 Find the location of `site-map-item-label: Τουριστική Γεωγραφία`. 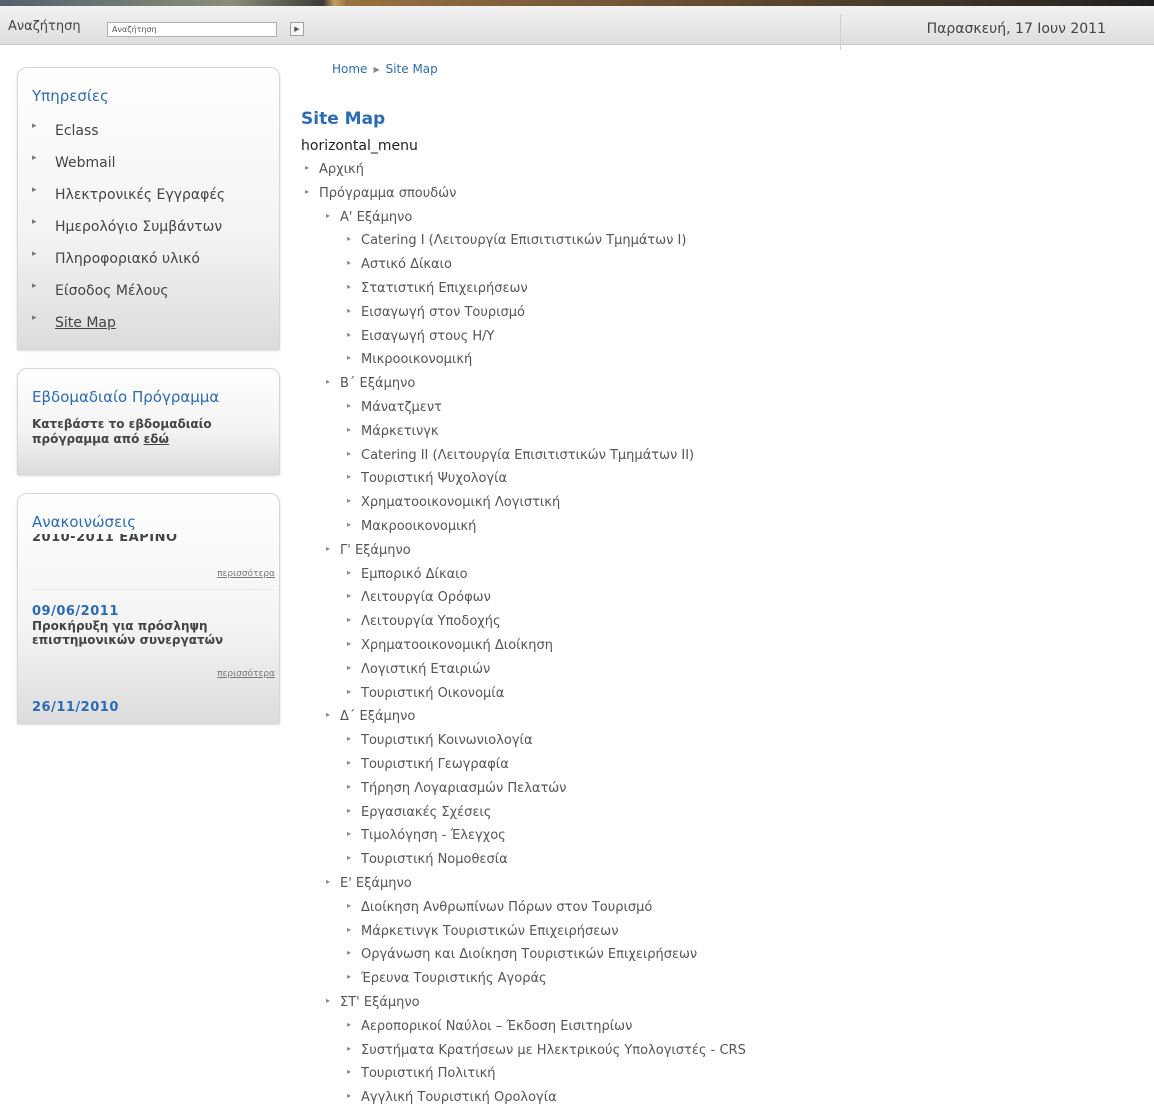

site-map-item-label: Τουριστική Γεωγραφία is located at coordinates (435, 764).